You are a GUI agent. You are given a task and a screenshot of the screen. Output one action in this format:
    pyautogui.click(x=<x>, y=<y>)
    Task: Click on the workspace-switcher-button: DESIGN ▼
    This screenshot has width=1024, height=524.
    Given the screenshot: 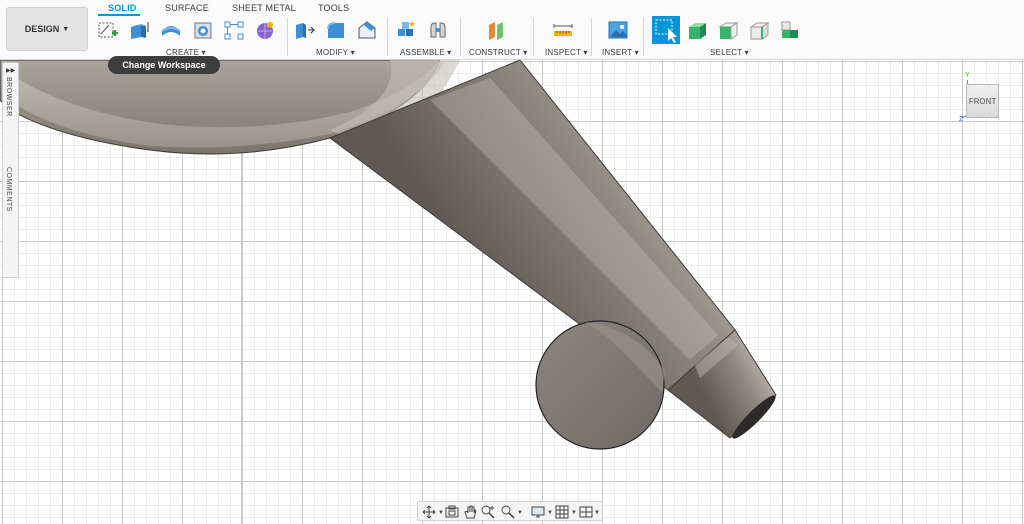 What is the action you would take?
    pyautogui.click(x=47, y=29)
    